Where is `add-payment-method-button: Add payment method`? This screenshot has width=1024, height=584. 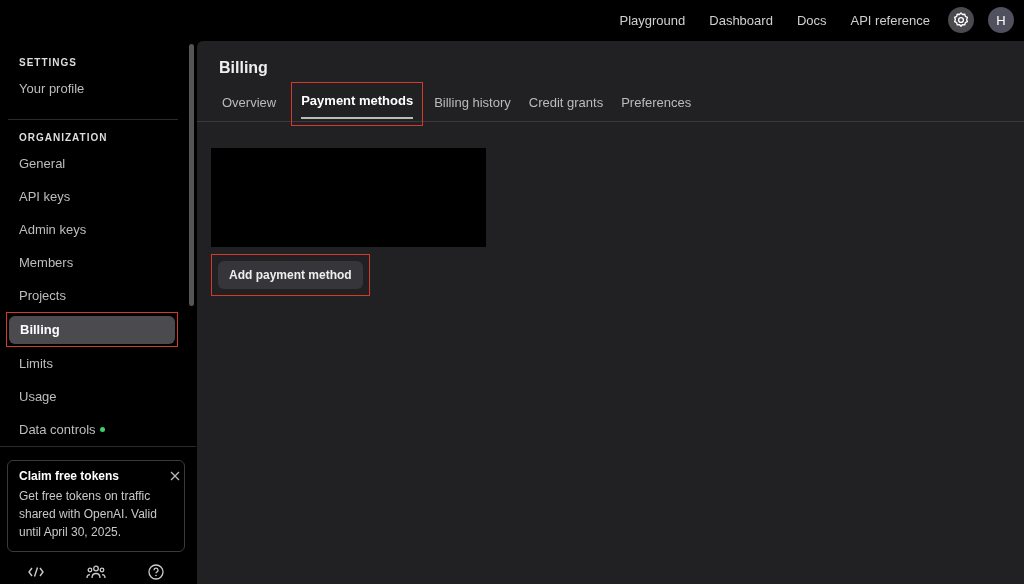
add-payment-method-button: Add payment method is located at coordinates (290, 275).